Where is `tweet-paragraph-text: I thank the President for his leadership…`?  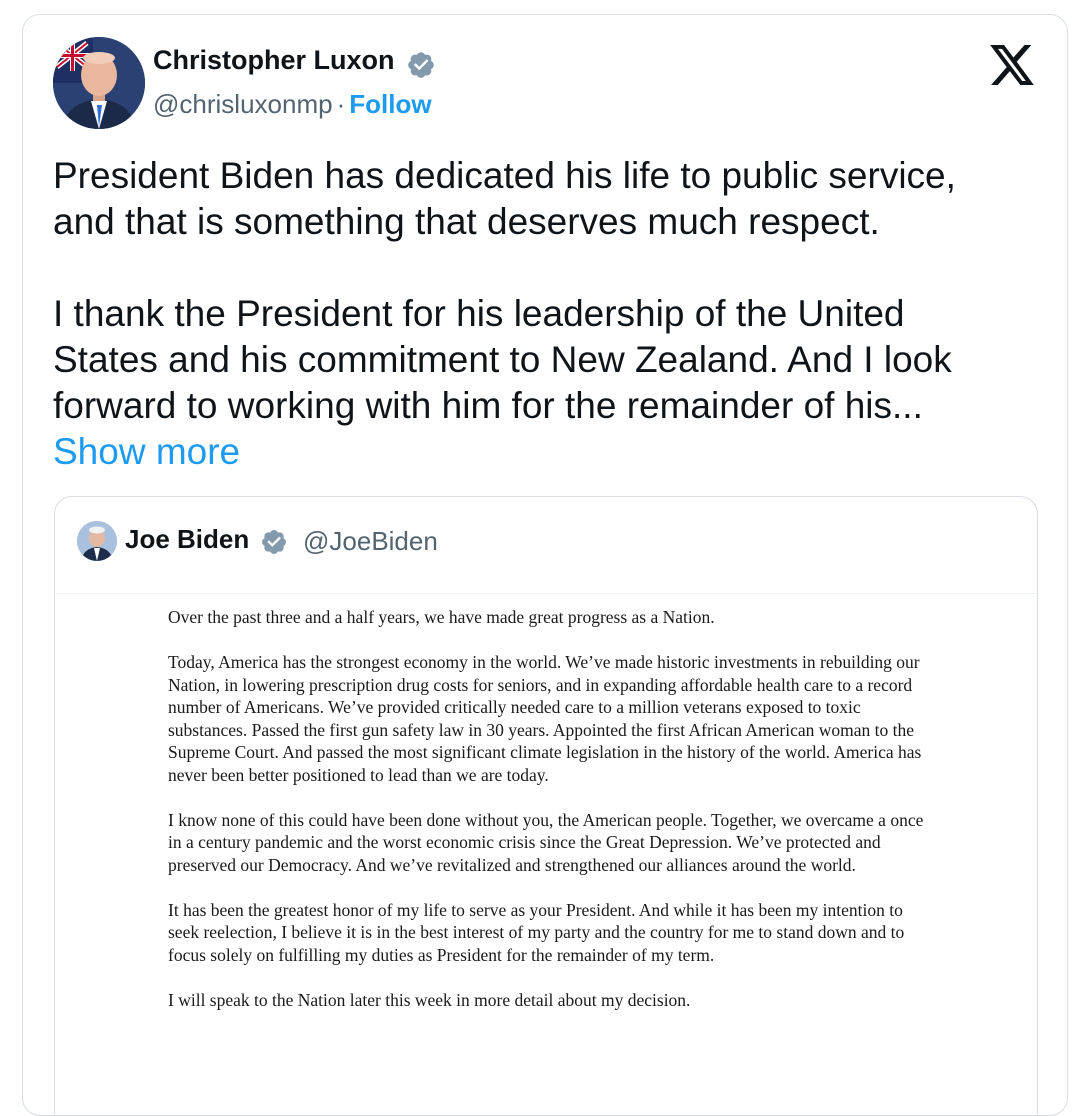 tweet-paragraph-text: I thank the President for his leadership… is located at coordinates (502, 359).